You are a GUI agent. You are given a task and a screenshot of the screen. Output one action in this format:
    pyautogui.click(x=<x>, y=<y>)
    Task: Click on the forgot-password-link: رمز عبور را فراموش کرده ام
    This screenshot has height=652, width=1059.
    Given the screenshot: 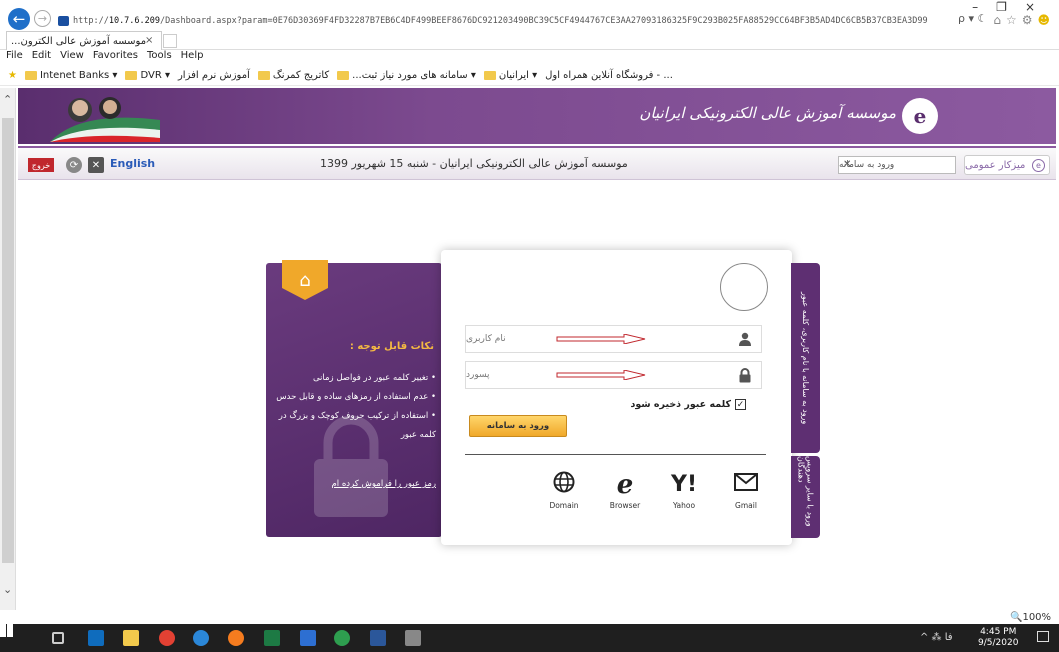 What is the action you would take?
    pyautogui.click(x=384, y=484)
    